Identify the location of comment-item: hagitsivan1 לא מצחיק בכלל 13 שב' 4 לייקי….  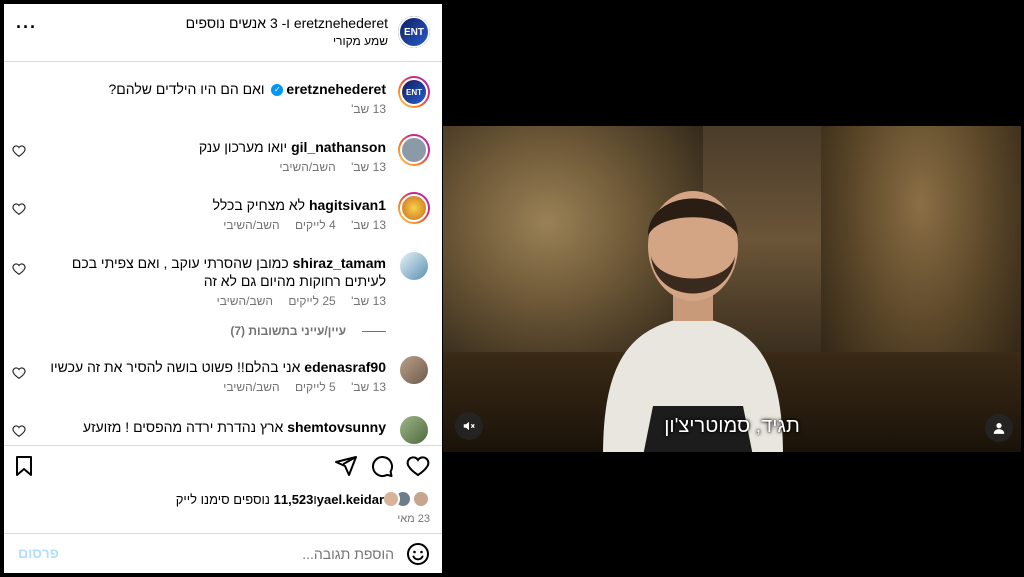
(223, 220).